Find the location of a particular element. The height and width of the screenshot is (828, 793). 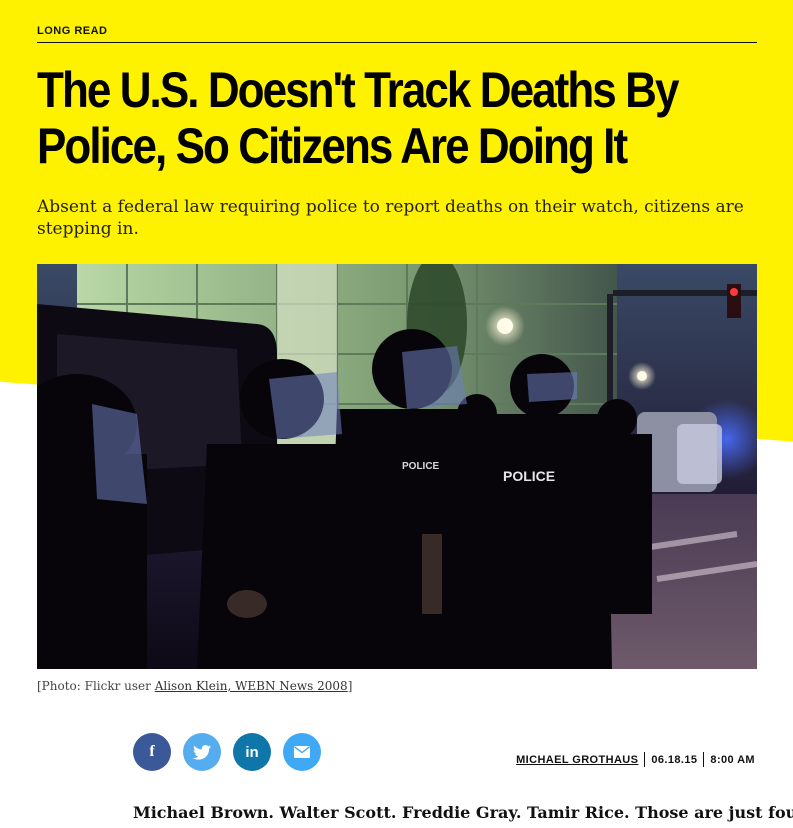

envelope-icon is located at coordinates (302, 752).